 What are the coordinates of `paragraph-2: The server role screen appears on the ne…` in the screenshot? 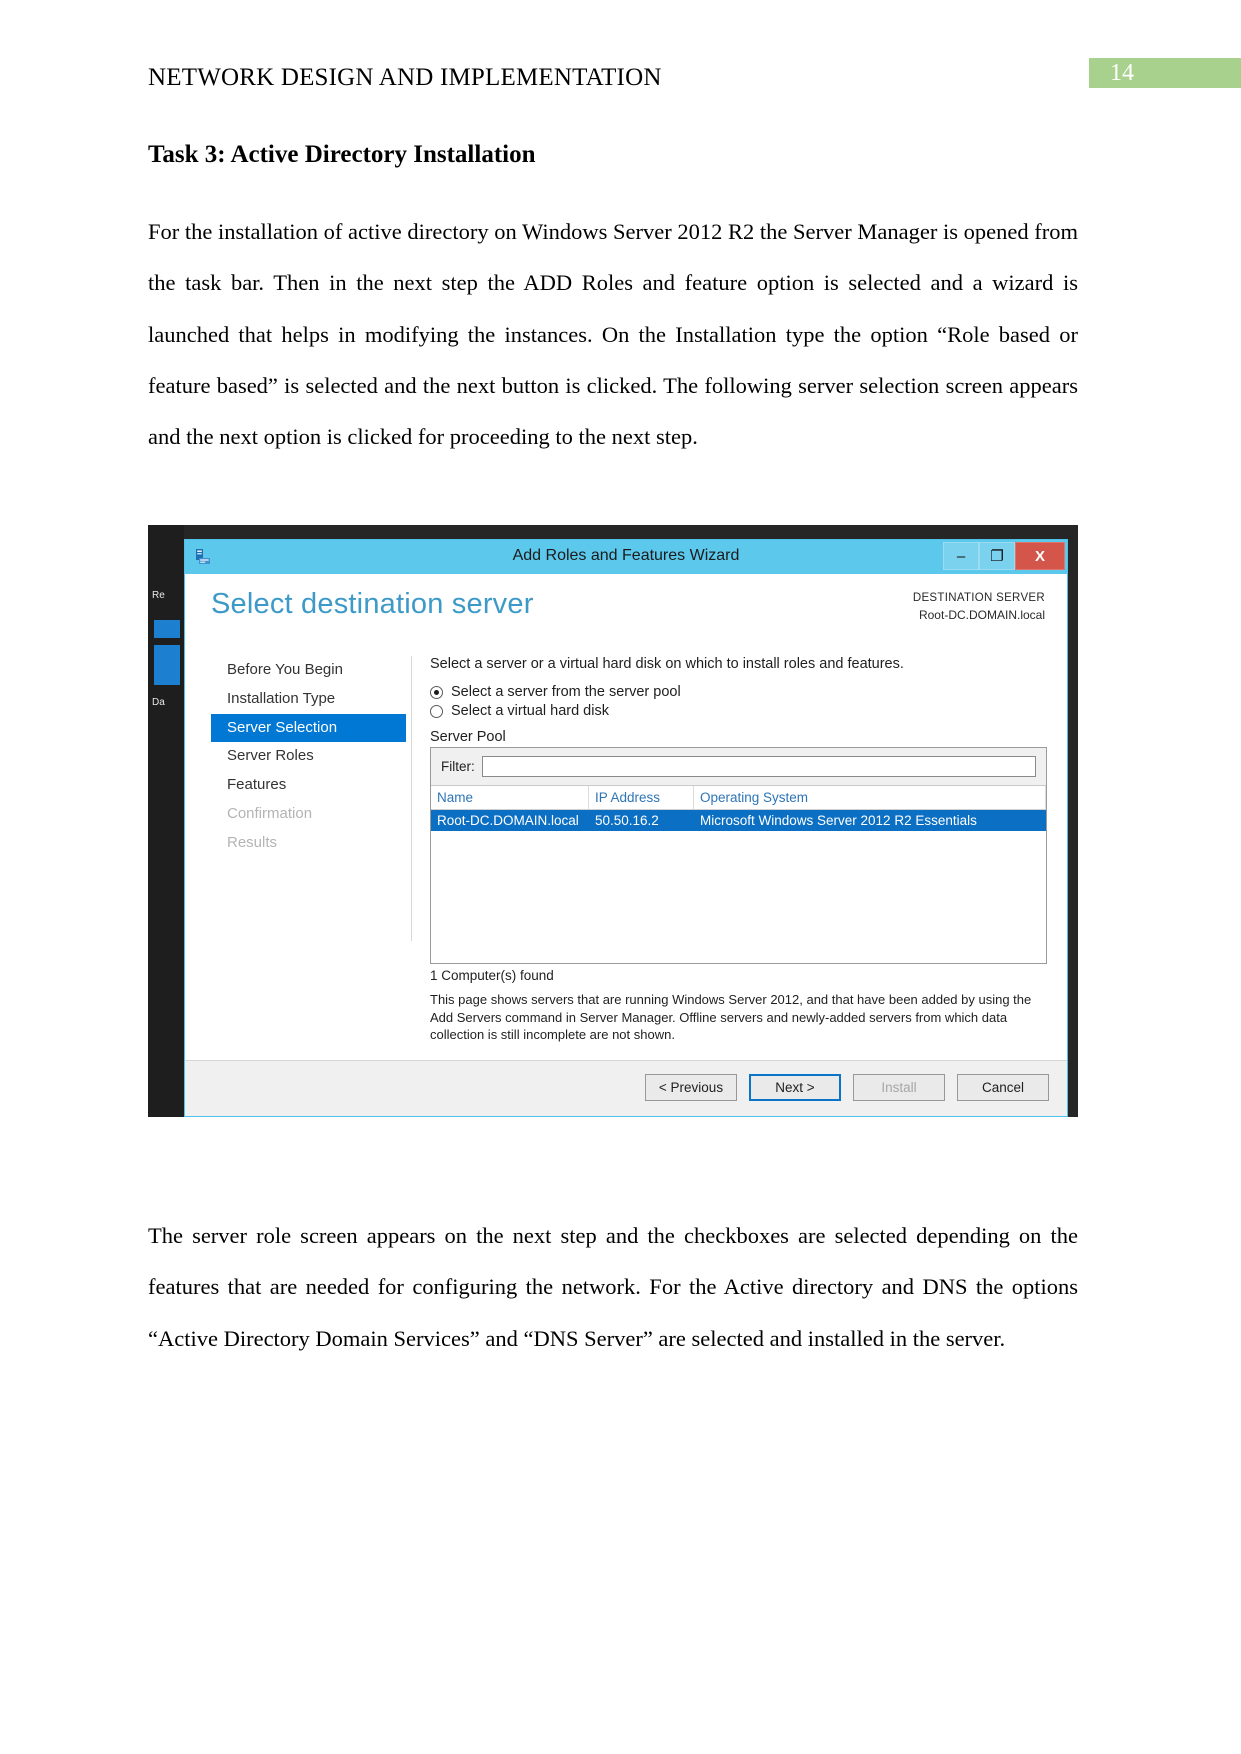 It's located at (613, 1287).